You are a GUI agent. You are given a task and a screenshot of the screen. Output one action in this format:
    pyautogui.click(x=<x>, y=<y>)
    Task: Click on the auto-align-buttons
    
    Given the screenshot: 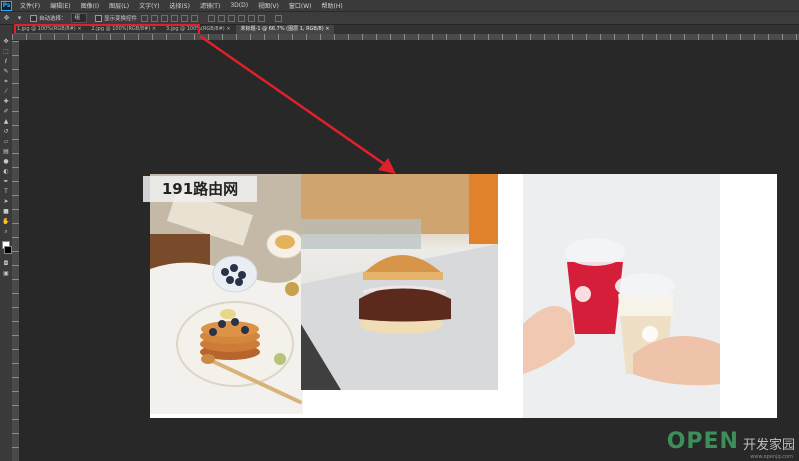 What is the action you would take?
    pyautogui.click(x=279, y=18)
    